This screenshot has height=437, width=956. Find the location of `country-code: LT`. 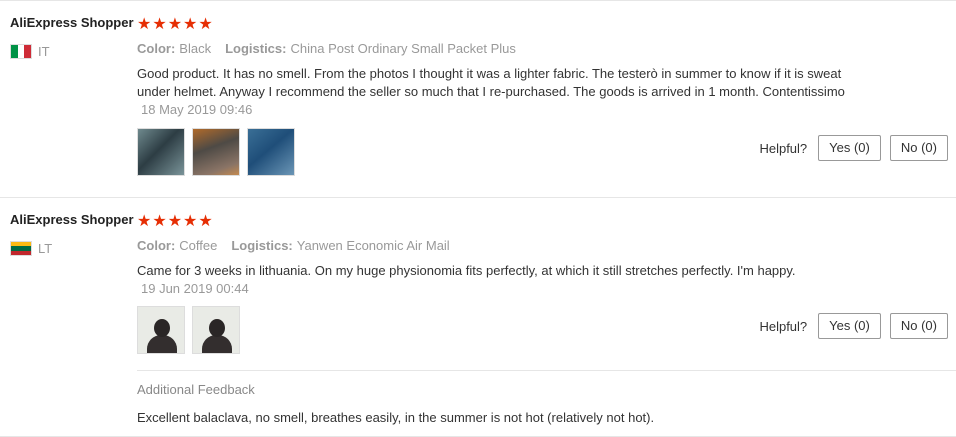

country-code: LT is located at coordinates (45, 248).